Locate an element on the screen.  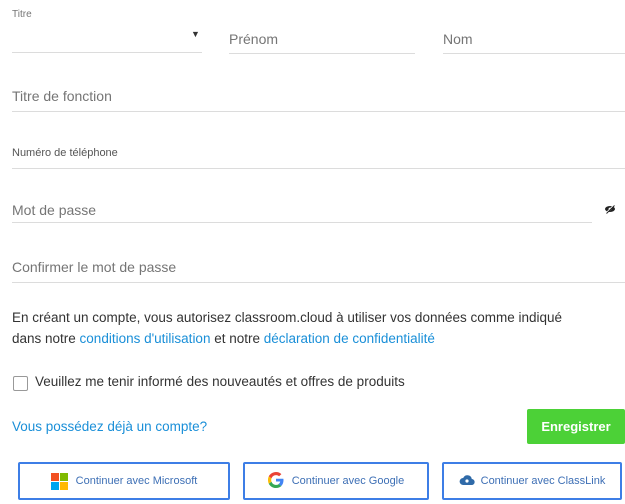
password-placeholder: Mot de passe is located at coordinates (54, 210).